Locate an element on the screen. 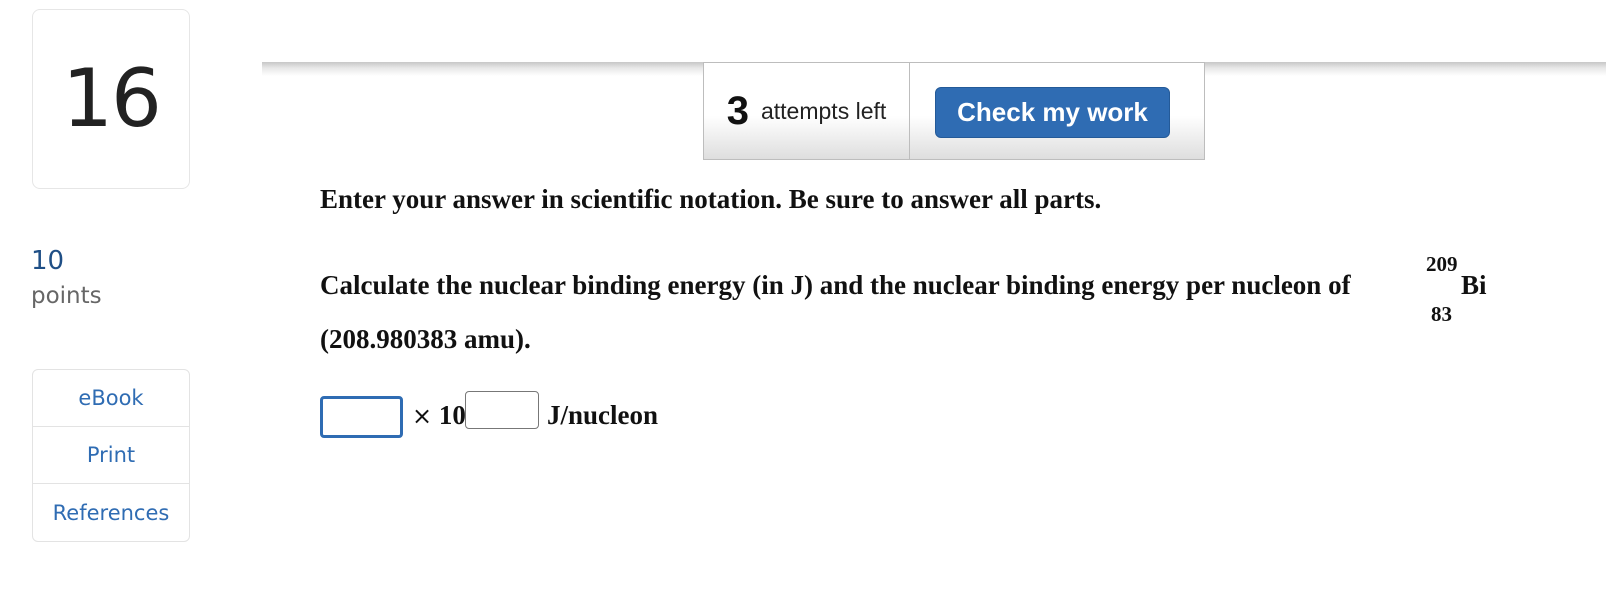 Image resolution: width=1606 pixels, height=598 pixels. isotope-mass-number: 209 is located at coordinates (1442, 264).